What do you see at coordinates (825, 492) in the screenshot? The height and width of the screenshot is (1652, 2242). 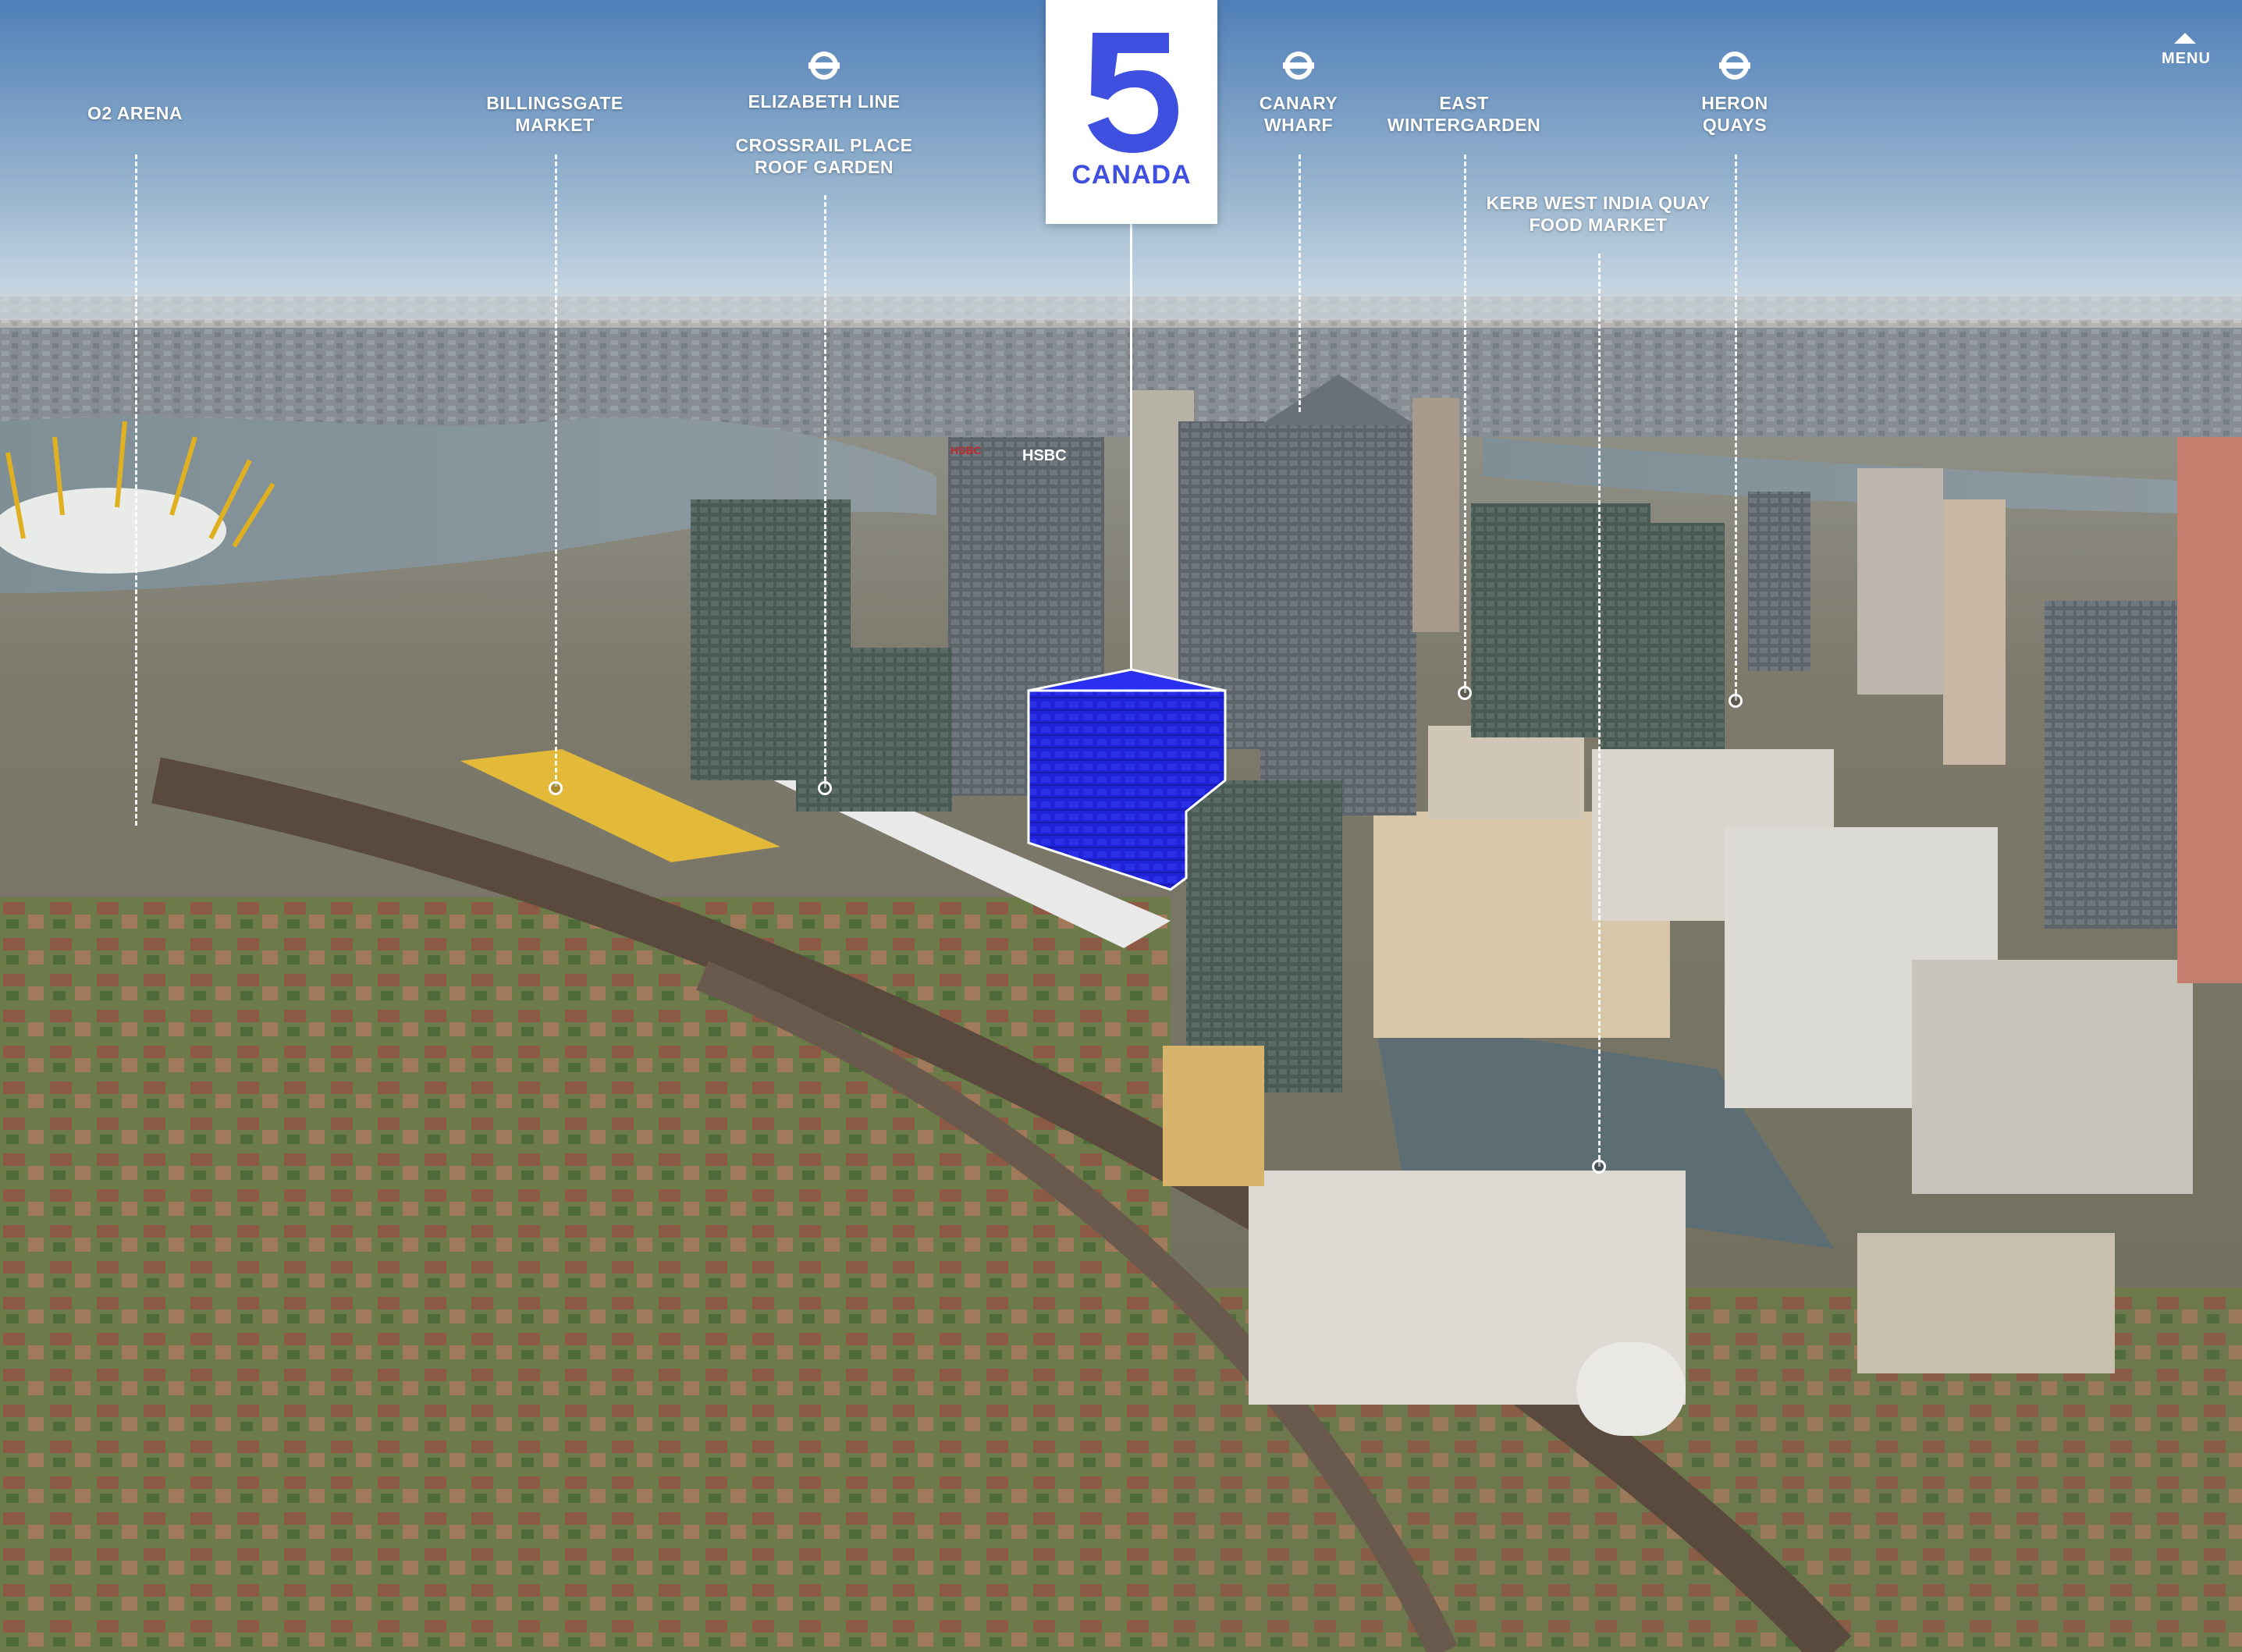 I see `crossrail-leader` at bounding box center [825, 492].